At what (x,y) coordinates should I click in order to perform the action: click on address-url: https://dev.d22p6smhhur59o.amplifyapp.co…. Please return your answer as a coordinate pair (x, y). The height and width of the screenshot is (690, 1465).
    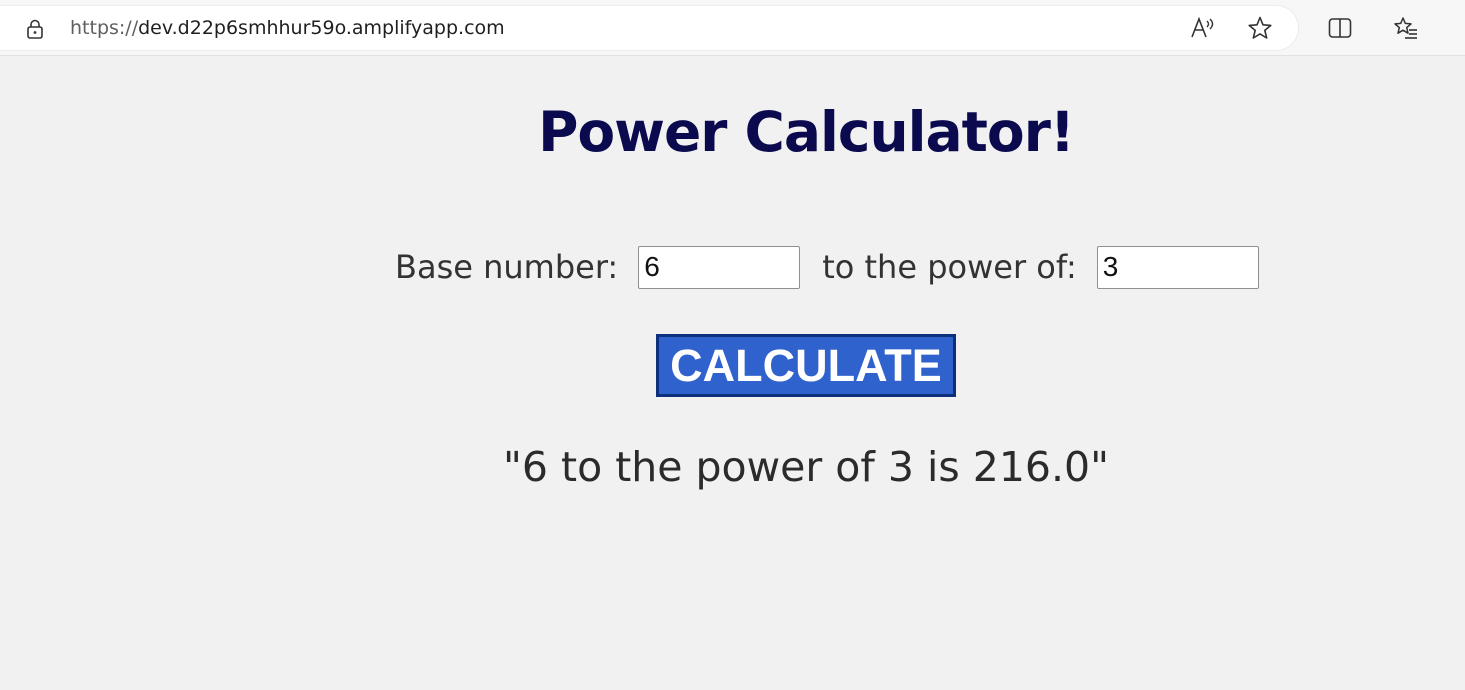
    Looking at the image, I should click on (287, 28).